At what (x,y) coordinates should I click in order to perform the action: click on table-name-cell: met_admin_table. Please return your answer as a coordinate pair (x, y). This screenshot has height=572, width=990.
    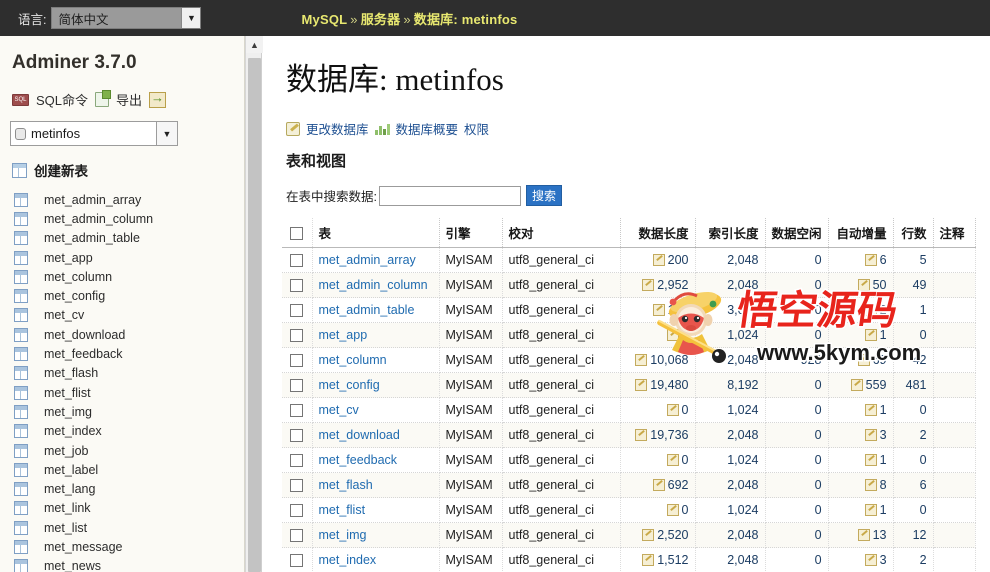
    Looking at the image, I should click on (376, 310).